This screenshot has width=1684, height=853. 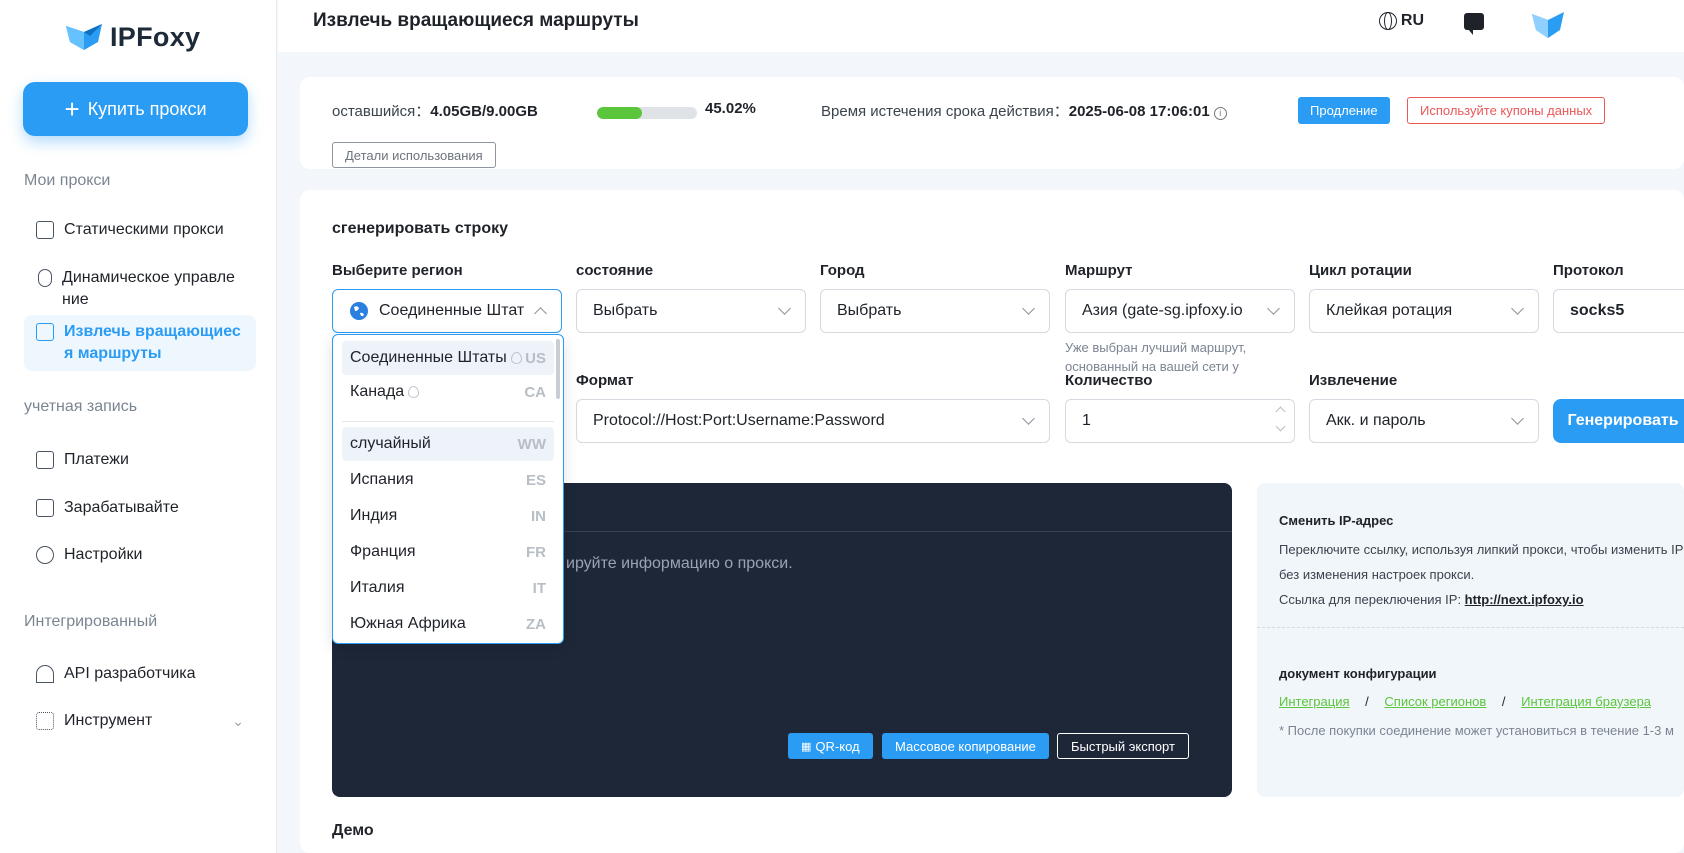 I want to click on region-option-code: CA, so click(x=535, y=392).